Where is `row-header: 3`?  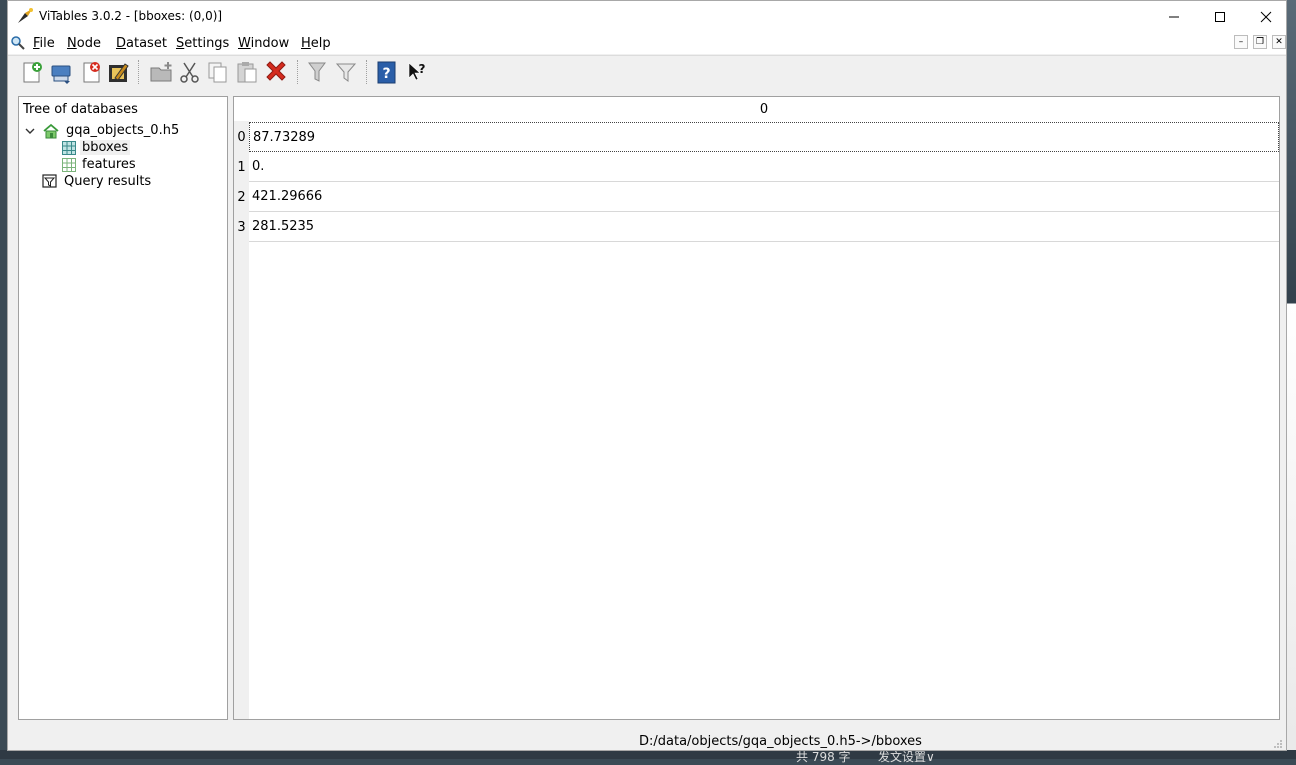
row-header: 3 is located at coordinates (241, 227).